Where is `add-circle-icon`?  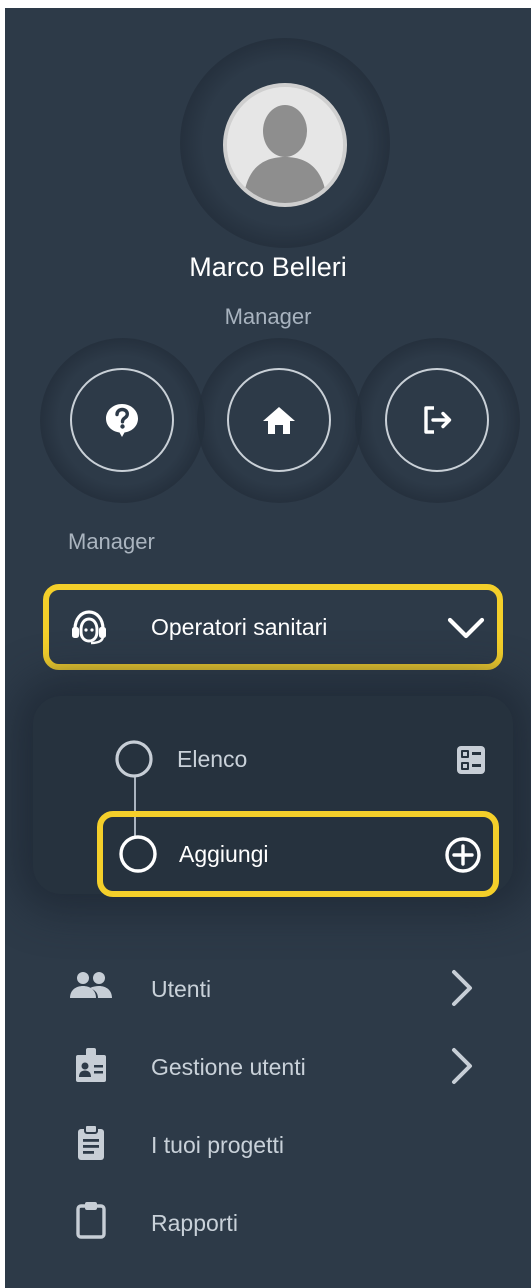 add-circle-icon is located at coordinates (463, 855).